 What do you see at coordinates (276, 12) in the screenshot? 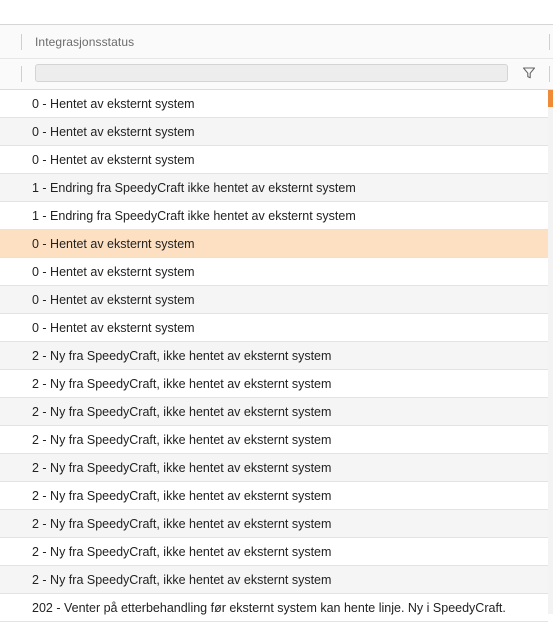
I see `grid-top-strip` at bounding box center [276, 12].